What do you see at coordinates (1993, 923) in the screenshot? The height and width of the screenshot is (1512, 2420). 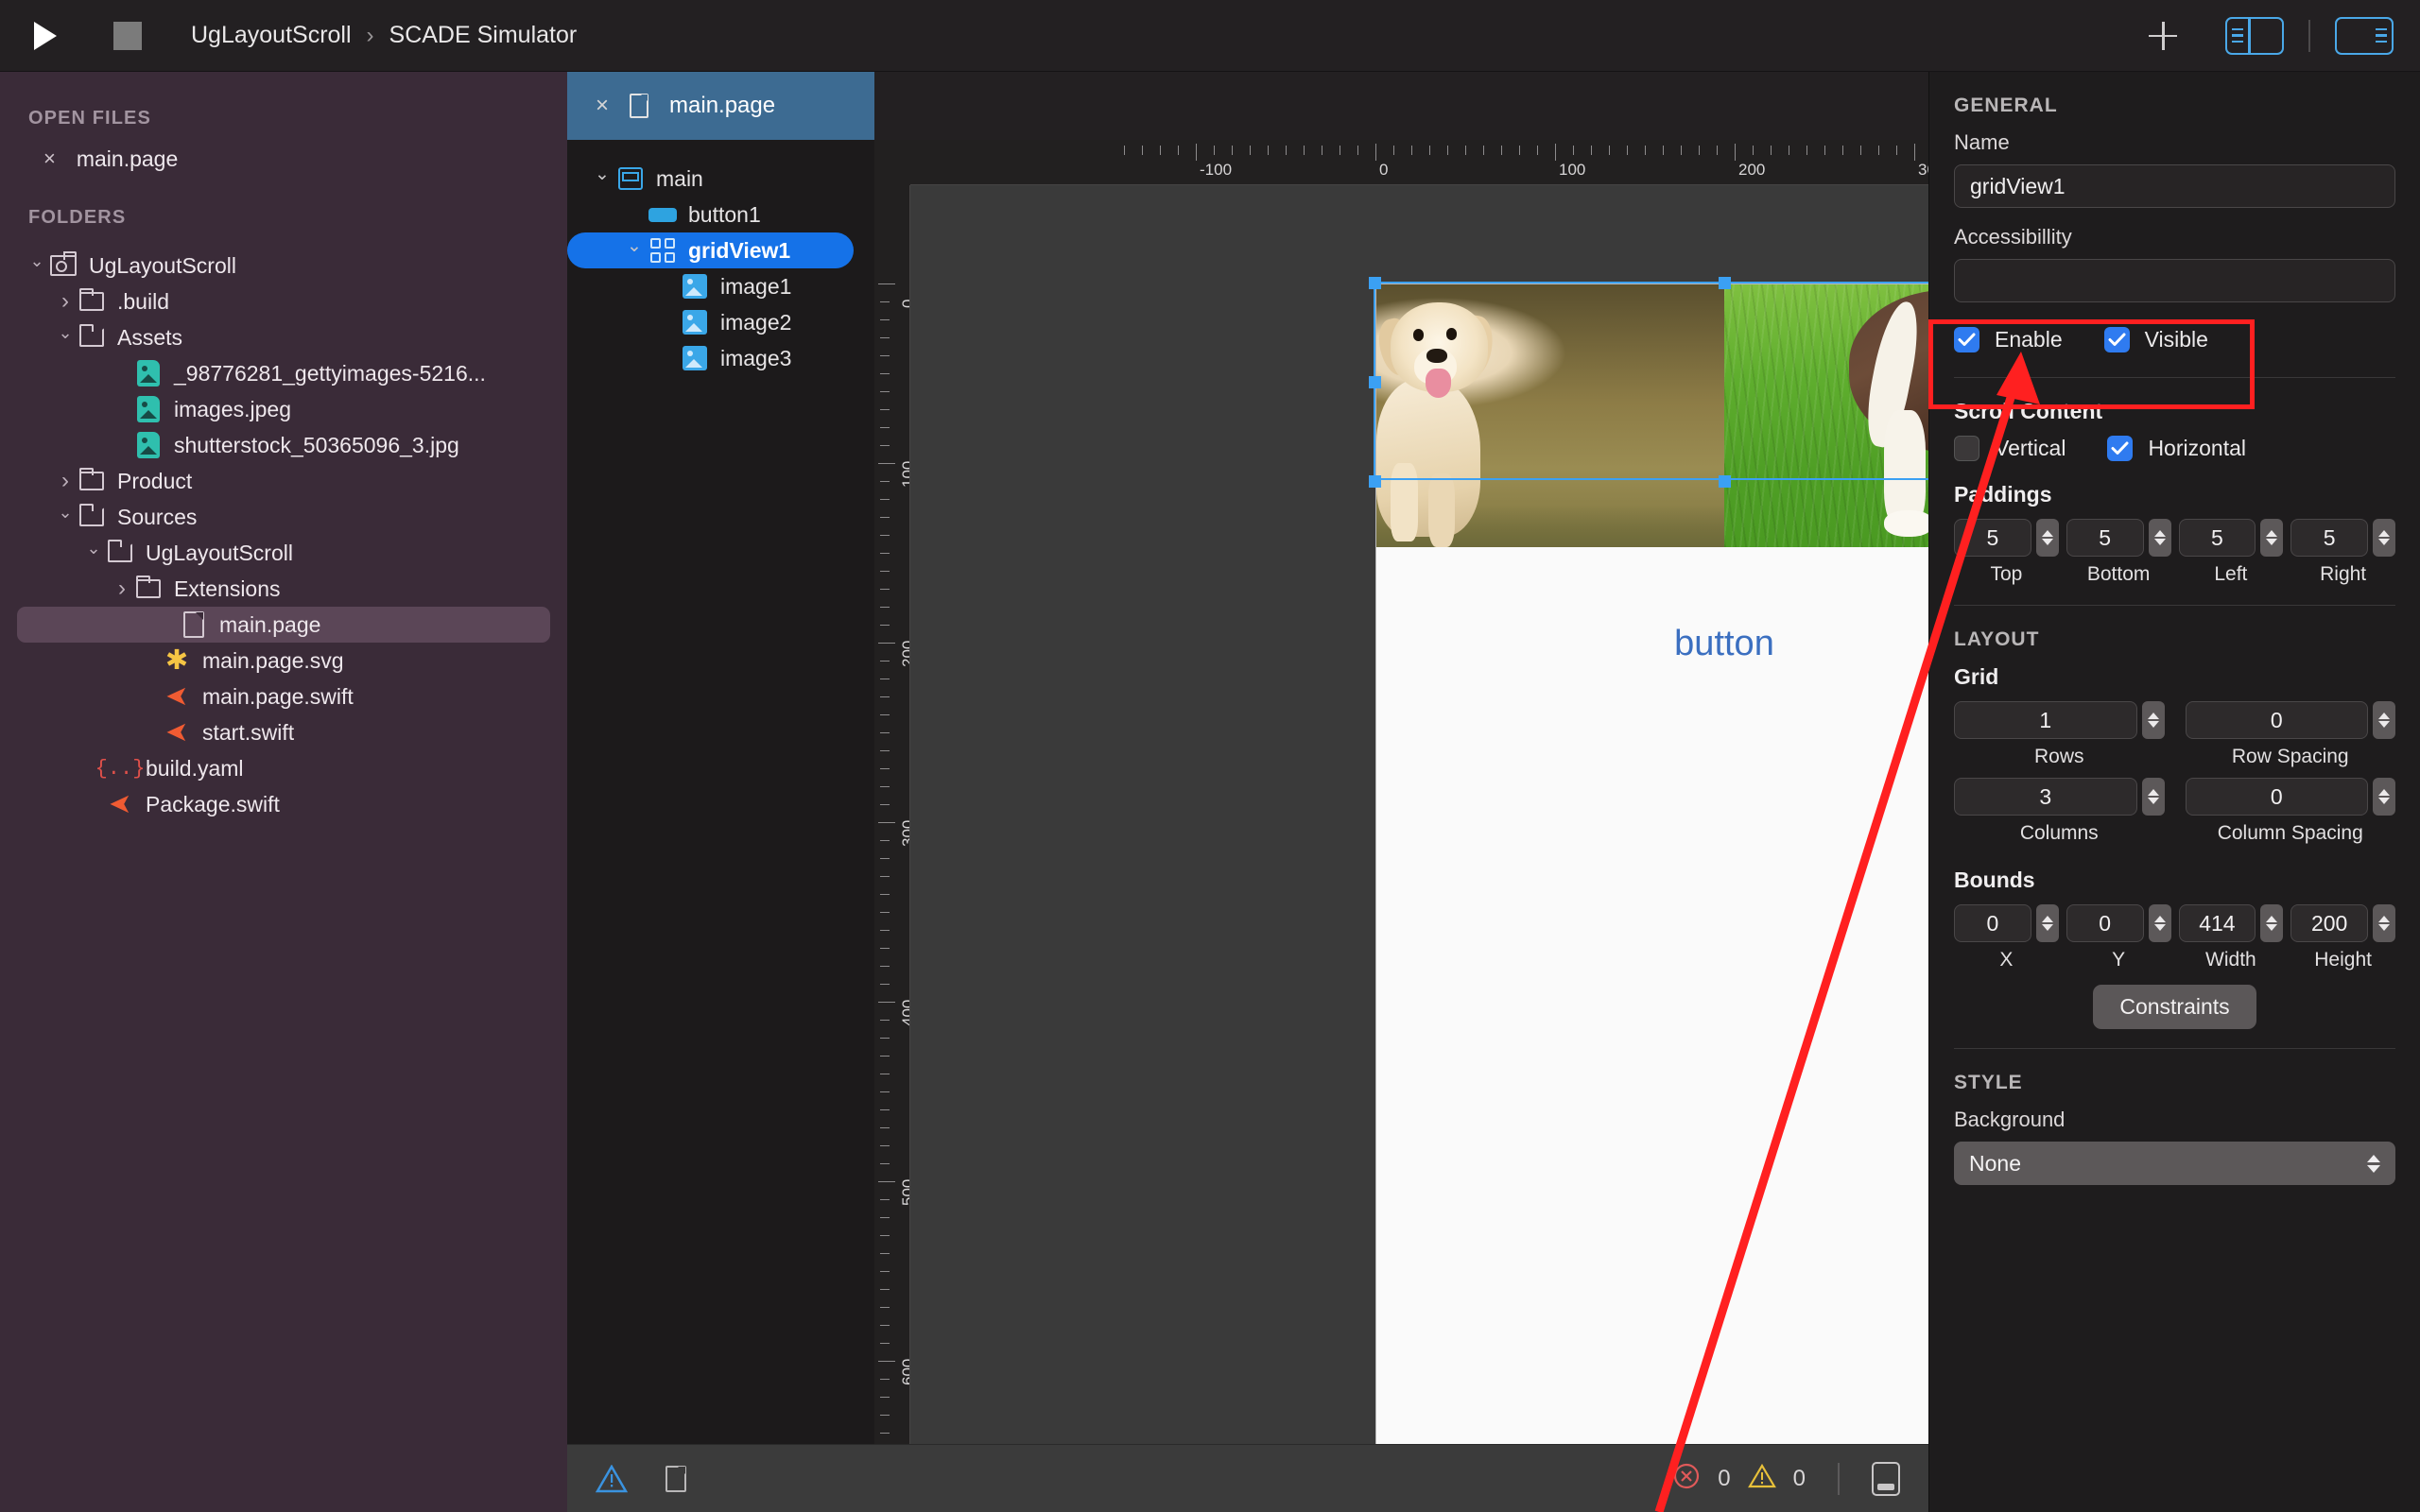 I see `bounds-x-input: 0` at bounding box center [1993, 923].